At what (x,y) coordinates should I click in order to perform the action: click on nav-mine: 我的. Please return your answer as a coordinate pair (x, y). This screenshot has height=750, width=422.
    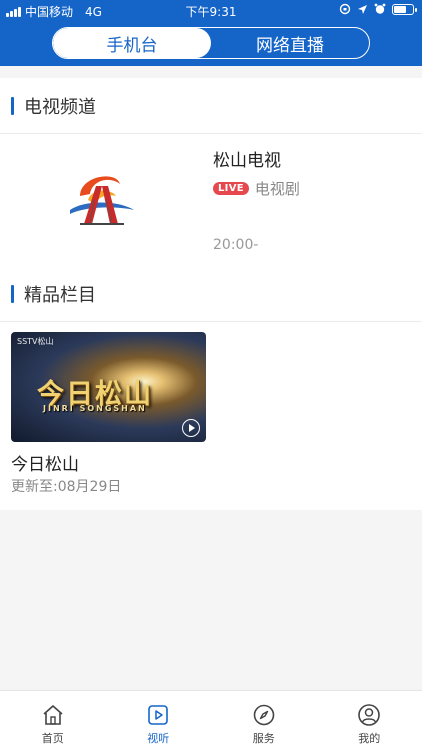
    Looking at the image, I should click on (369, 720).